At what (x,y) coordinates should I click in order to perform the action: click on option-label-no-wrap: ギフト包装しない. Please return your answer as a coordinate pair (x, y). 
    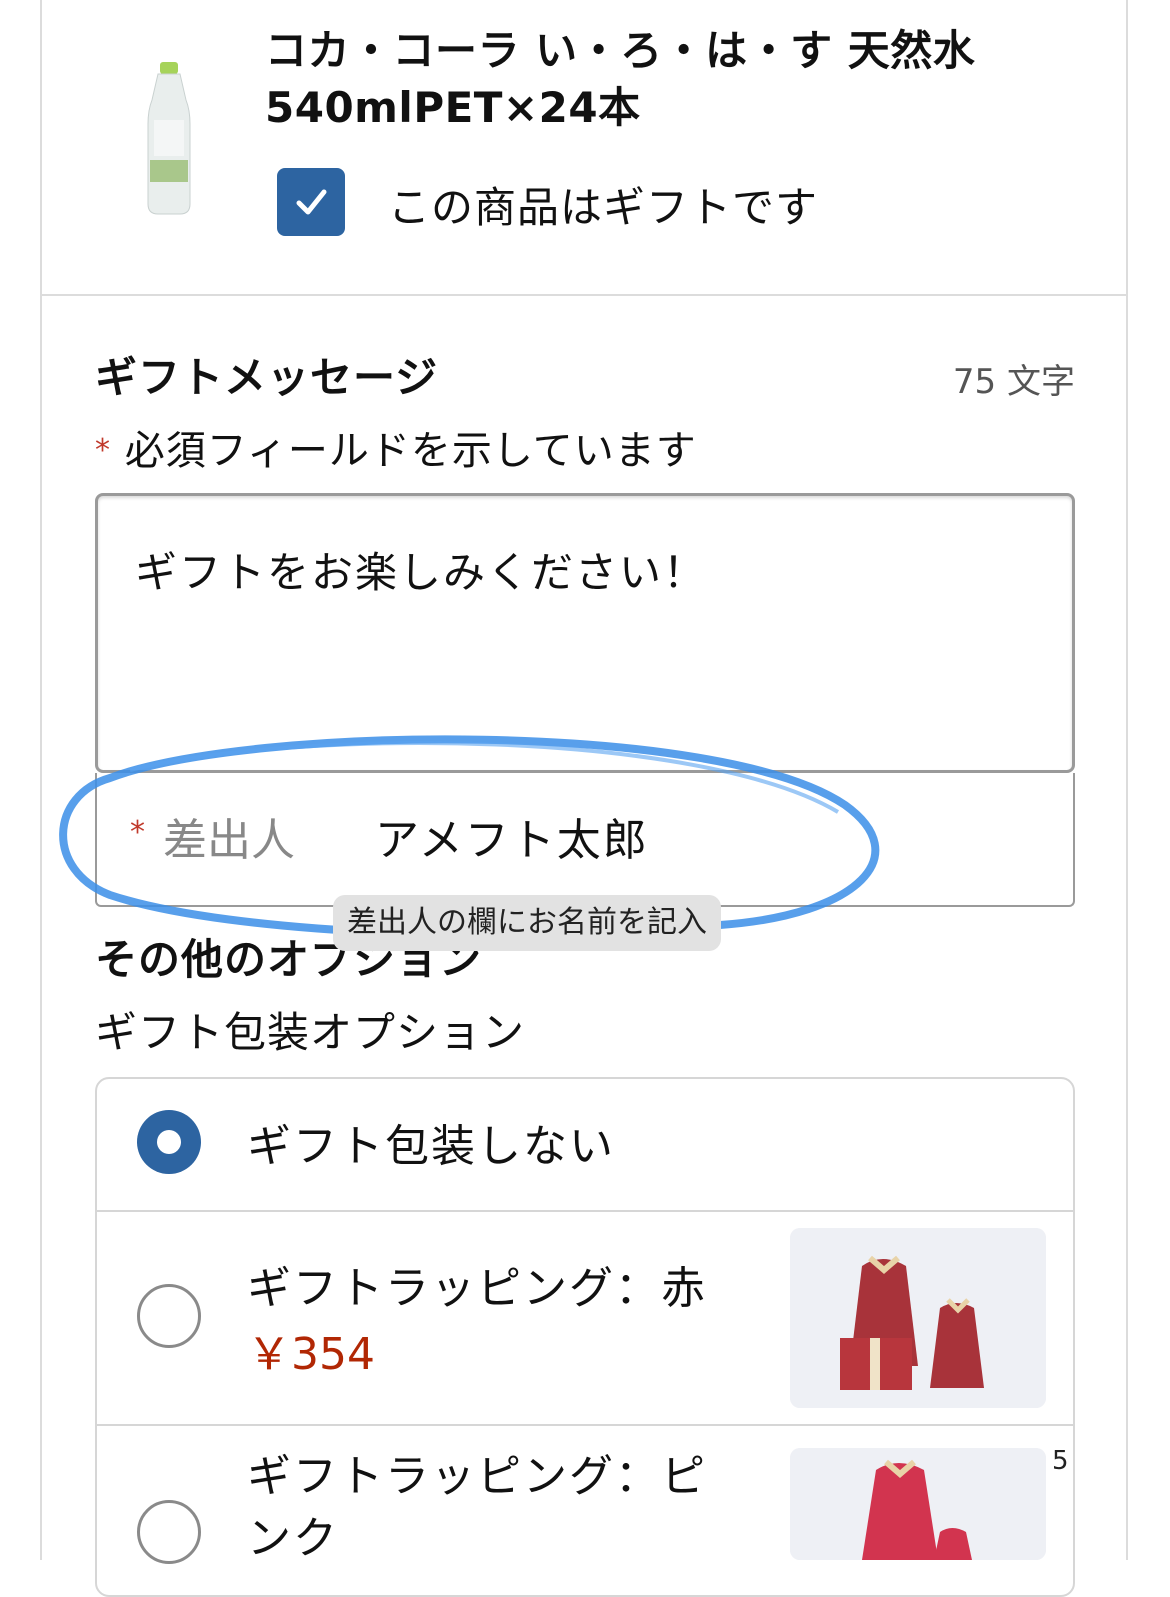
    Looking at the image, I should click on (431, 1147).